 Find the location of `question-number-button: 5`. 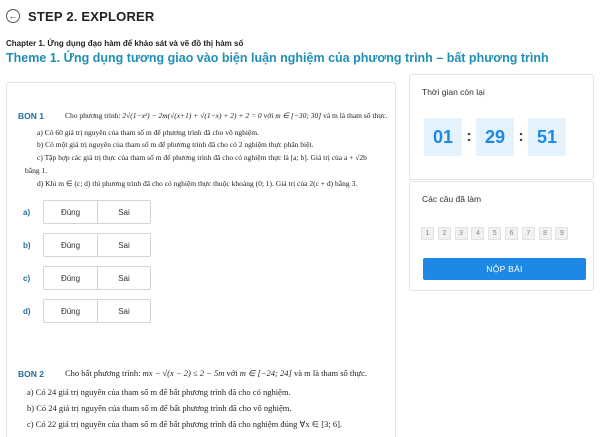

question-number-button: 5 is located at coordinates (495, 233).